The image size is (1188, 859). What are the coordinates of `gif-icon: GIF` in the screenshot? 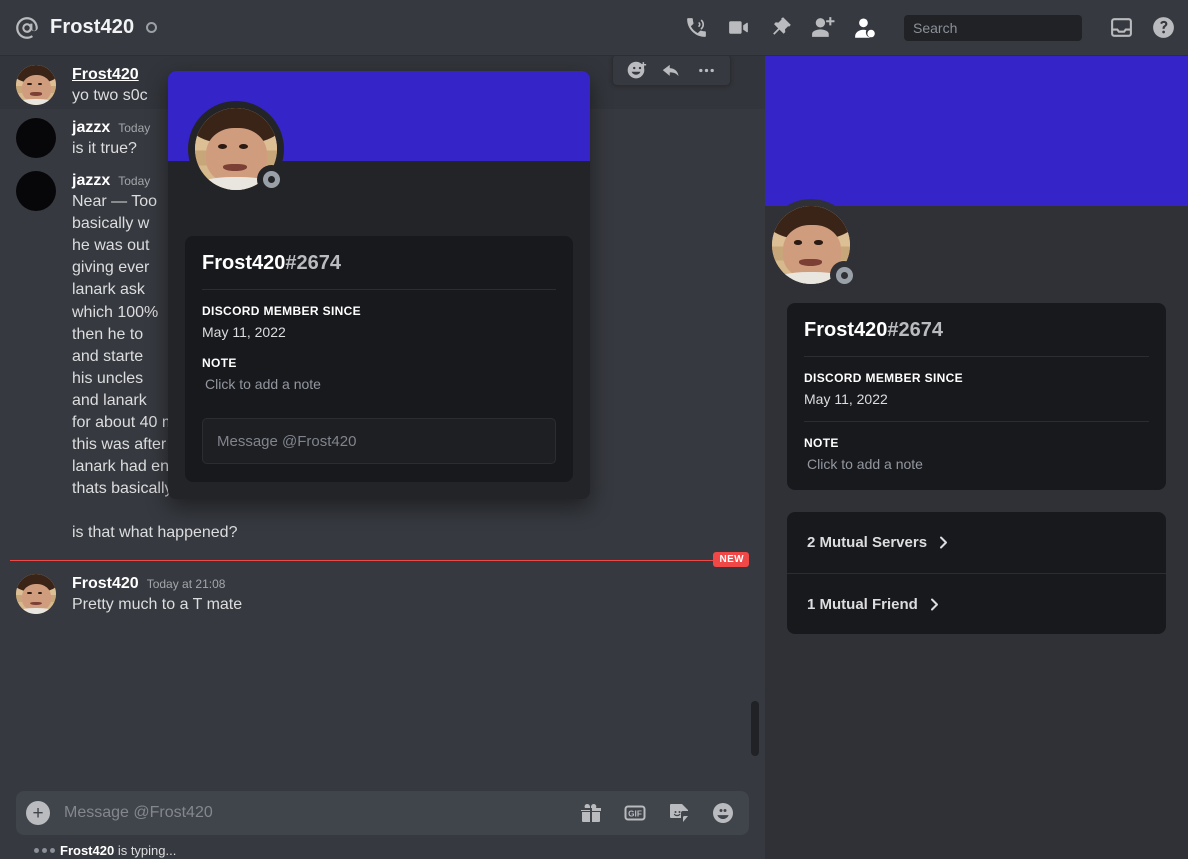 It's located at (635, 813).